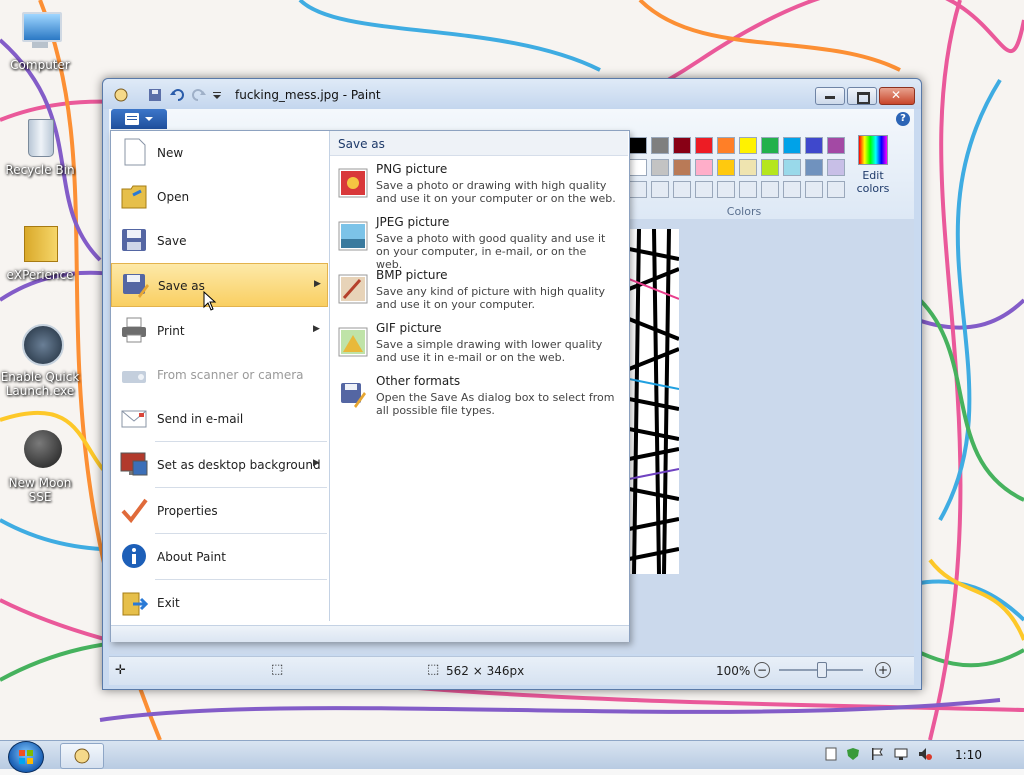 The image size is (1024, 775). What do you see at coordinates (40, 41) in the screenshot?
I see `desktop-icon-computer: Computer` at bounding box center [40, 41].